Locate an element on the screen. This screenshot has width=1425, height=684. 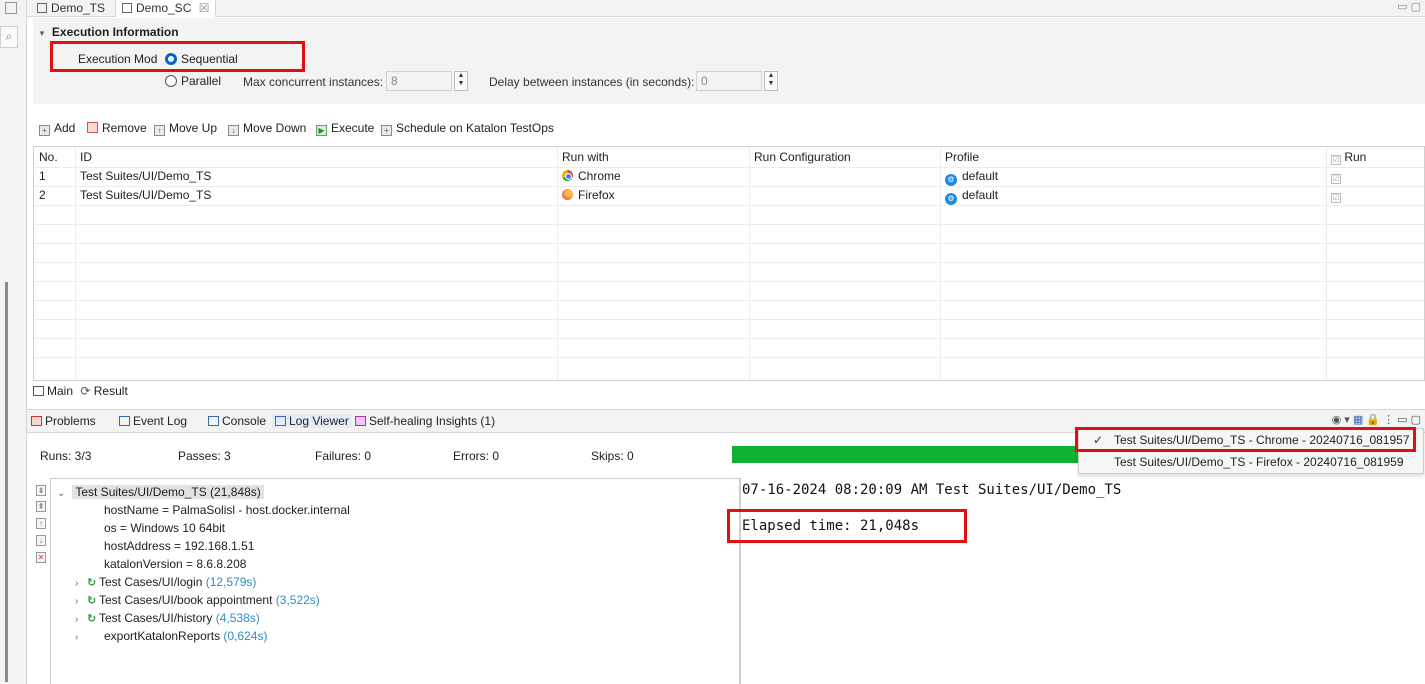
vertical-scrollbar is located at coordinates (6, 482).